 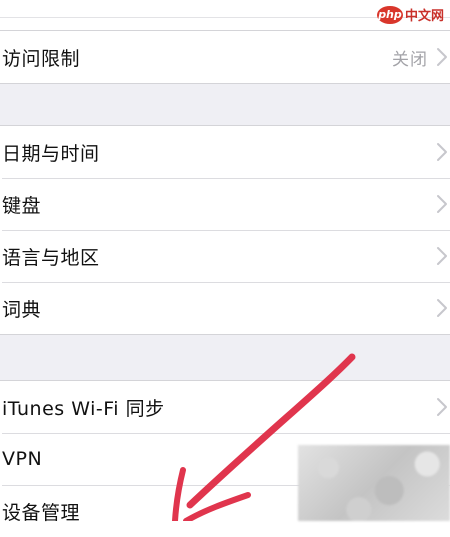 What do you see at coordinates (22, 205) in the screenshot?
I see `keyboard-label: 键盘` at bounding box center [22, 205].